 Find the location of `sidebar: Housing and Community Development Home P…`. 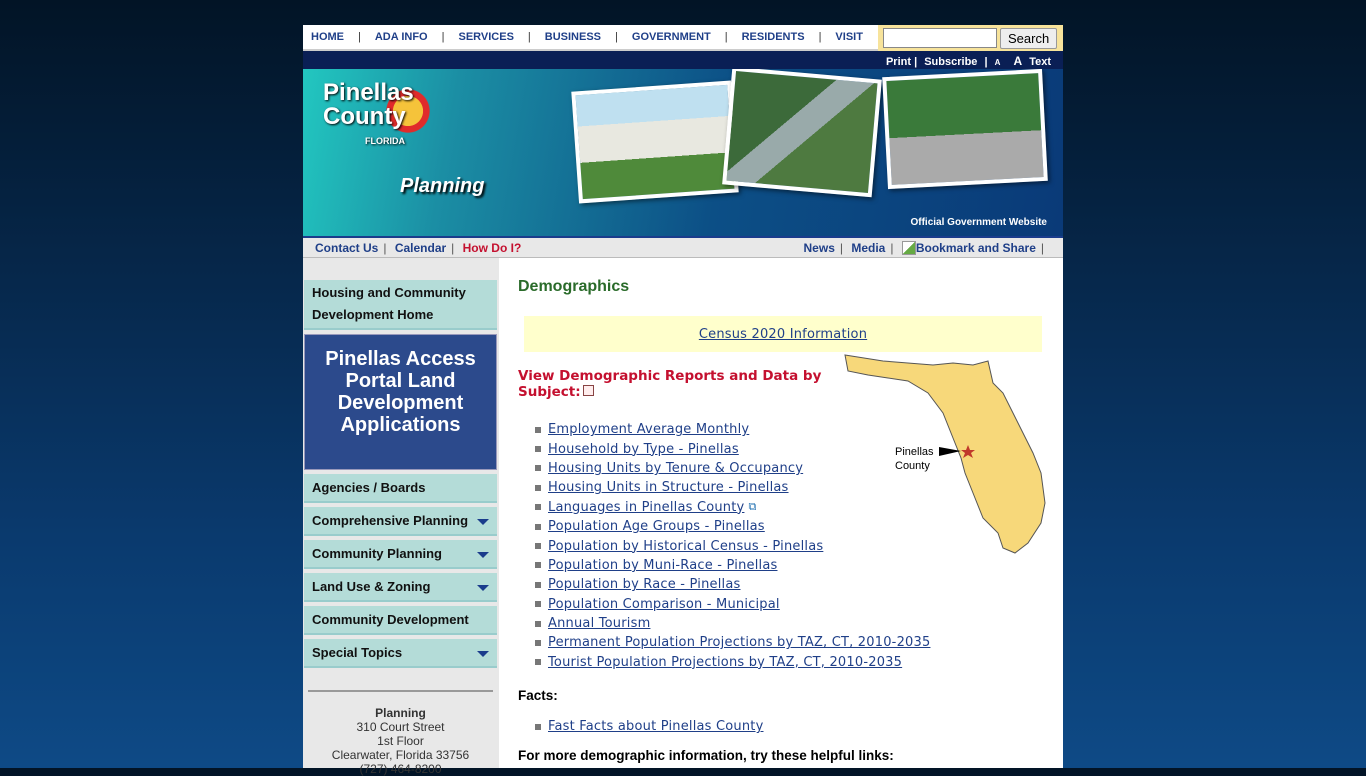

sidebar: Housing and Community Development Home P… is located at coordinates (401, 517).